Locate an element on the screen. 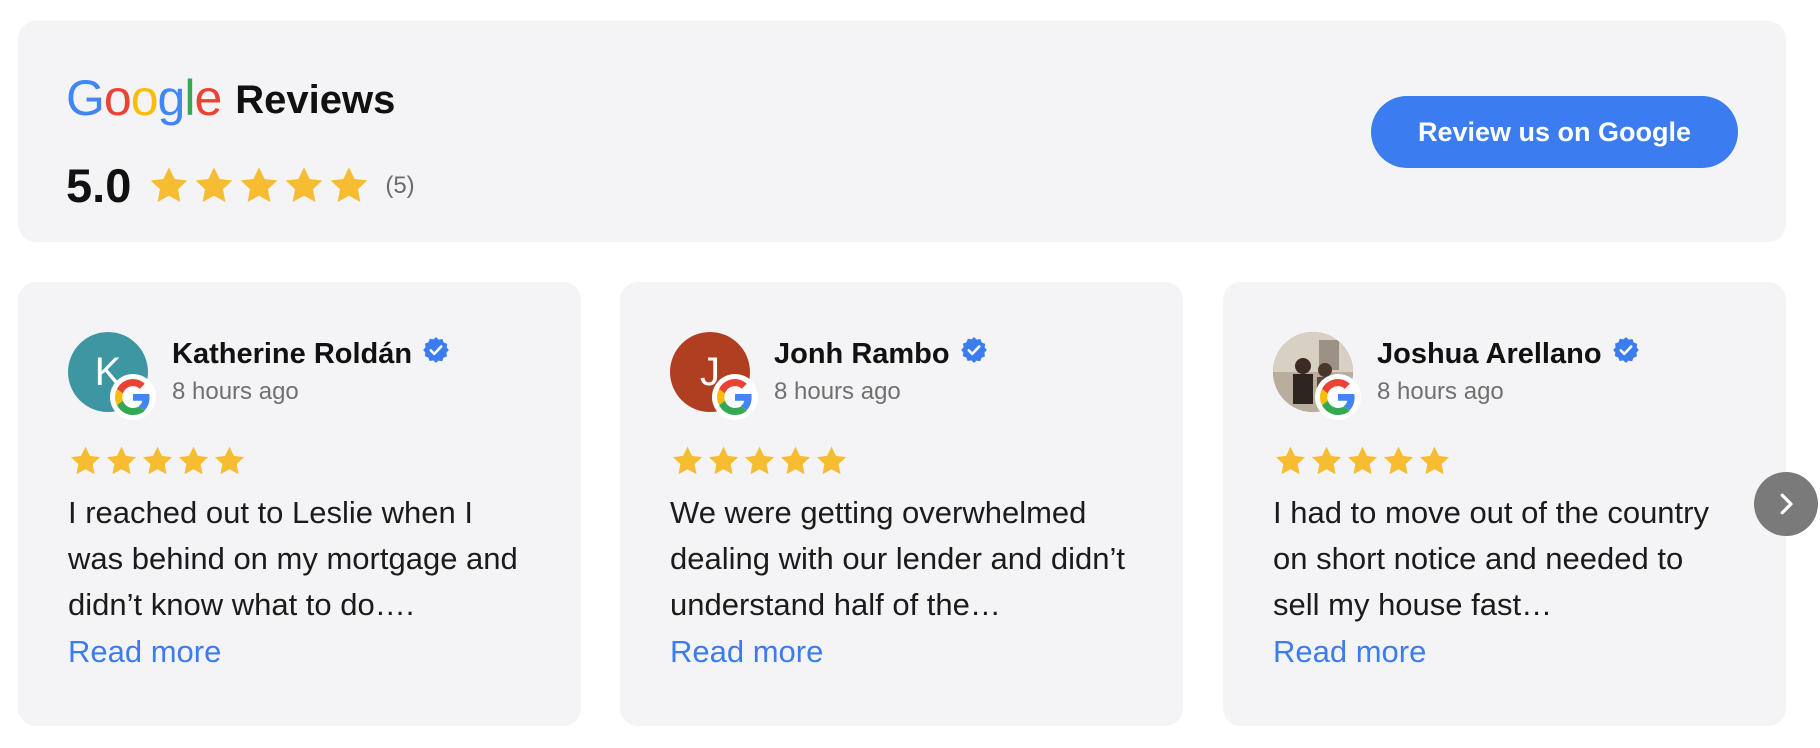 The width and height of the screenshot is (1820, 748). next-arrow-button is located at coordinates (1786, 504).